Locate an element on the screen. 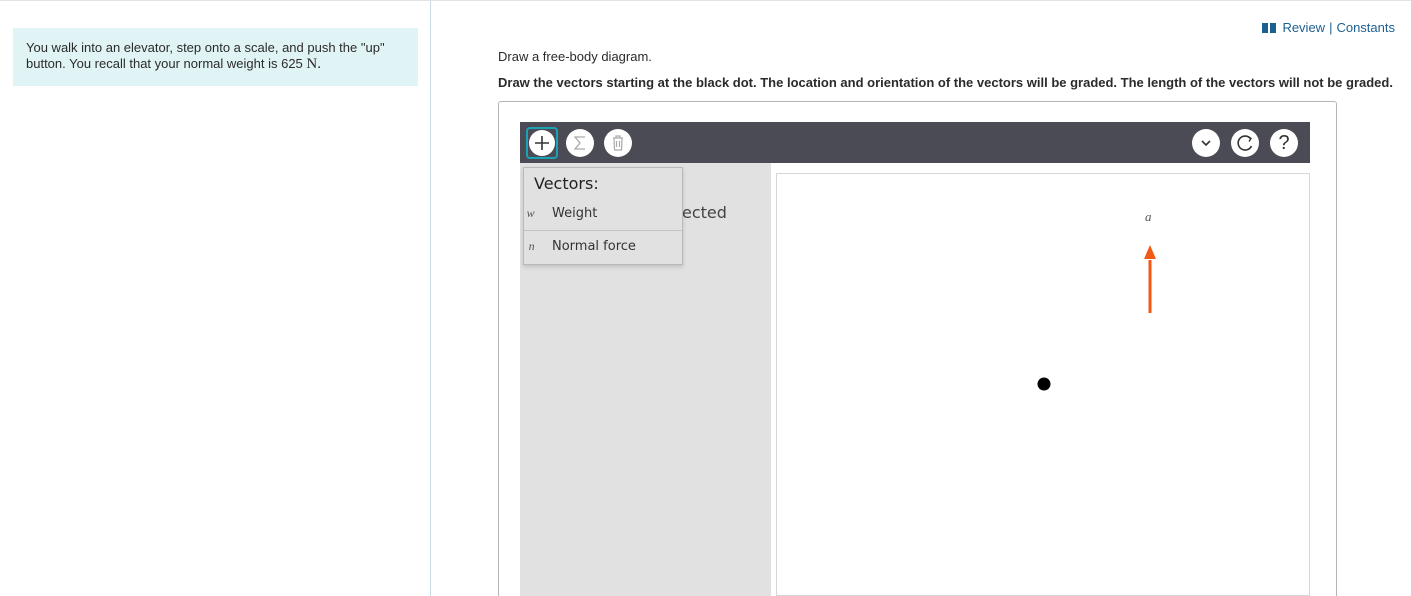 The image size is (1411, 596). sum-vectors-button is located at coordinates (580, 143).